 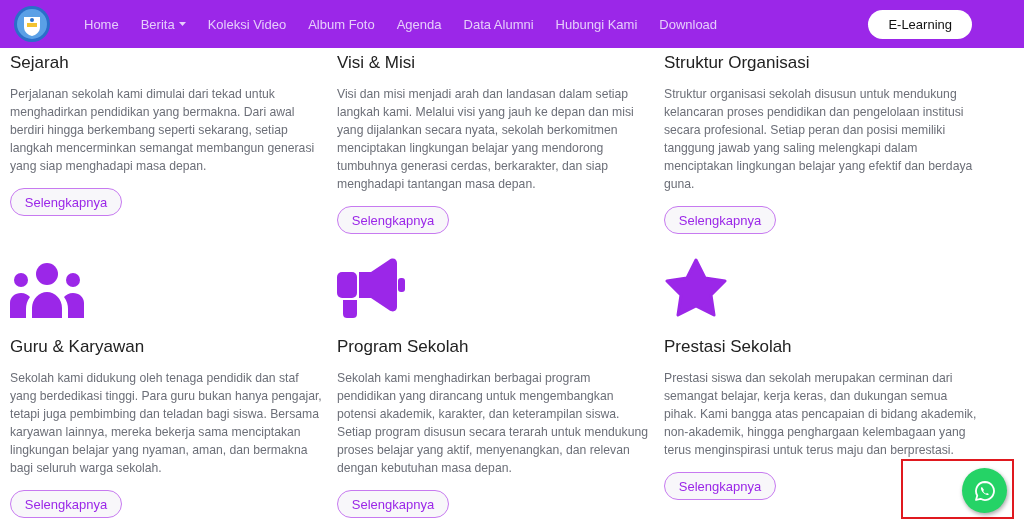 What do you see at coordinates (688, 24) in the screenshot?
I see `nav-link: Download` at bounding box center [688, 24].